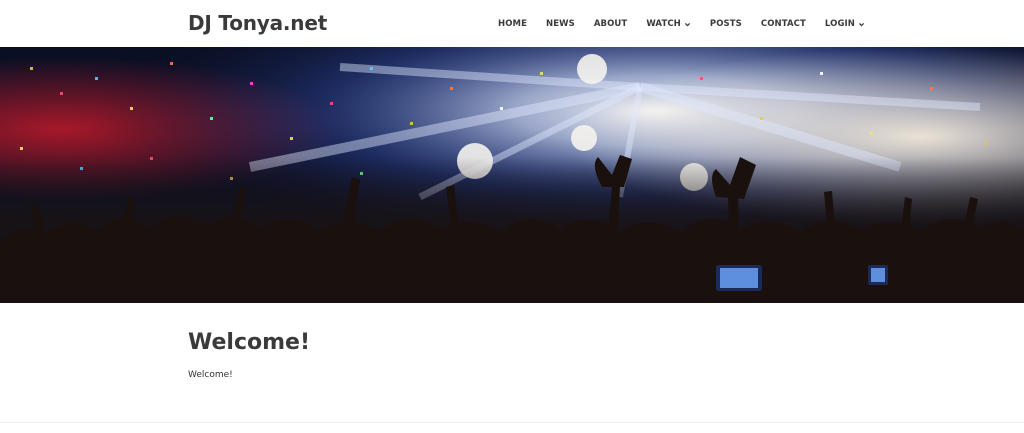  What do you see at coordinates (249, 342) in the screenshot?
I see `page-title: Welcome!` at bounding box center [249, 342].